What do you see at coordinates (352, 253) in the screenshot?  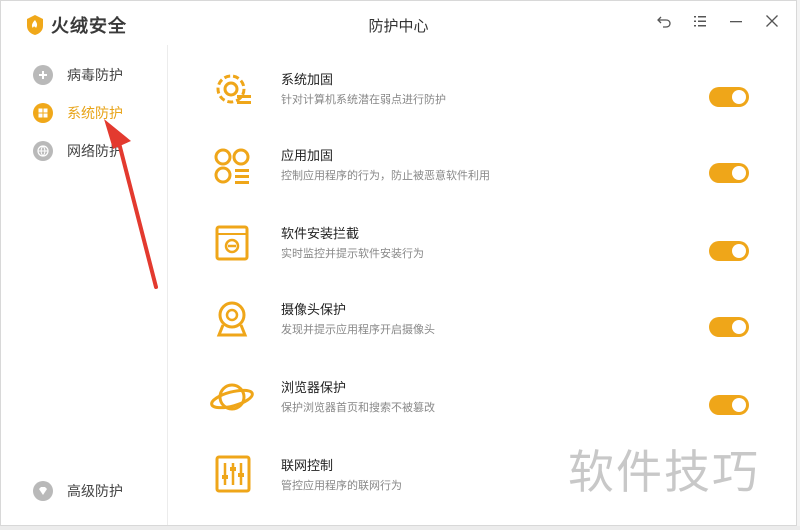 I see `feature-description: 实时监控并提示软件安装行为` at bounding box center [352, 253].